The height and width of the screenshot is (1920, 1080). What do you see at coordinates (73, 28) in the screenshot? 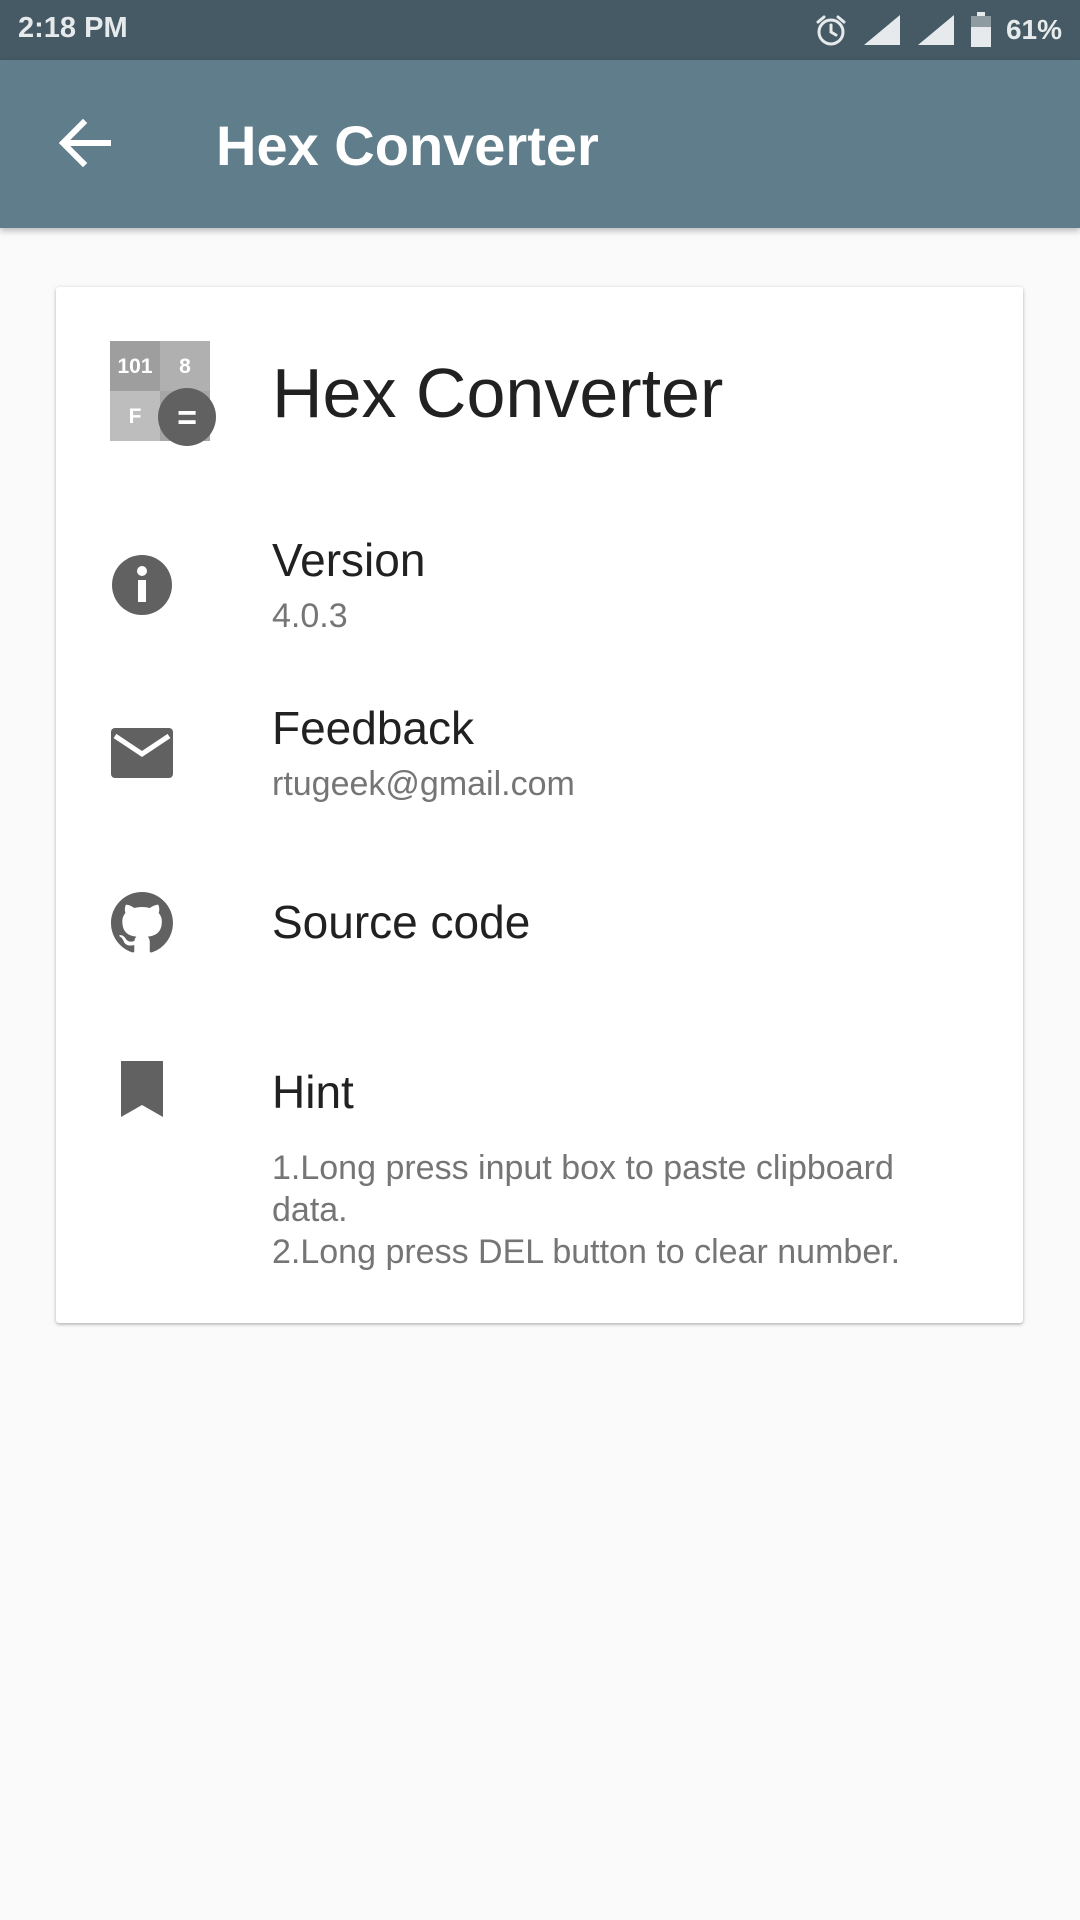
I see `status-time: 2:18 PM` at bounding box center [73, 28].